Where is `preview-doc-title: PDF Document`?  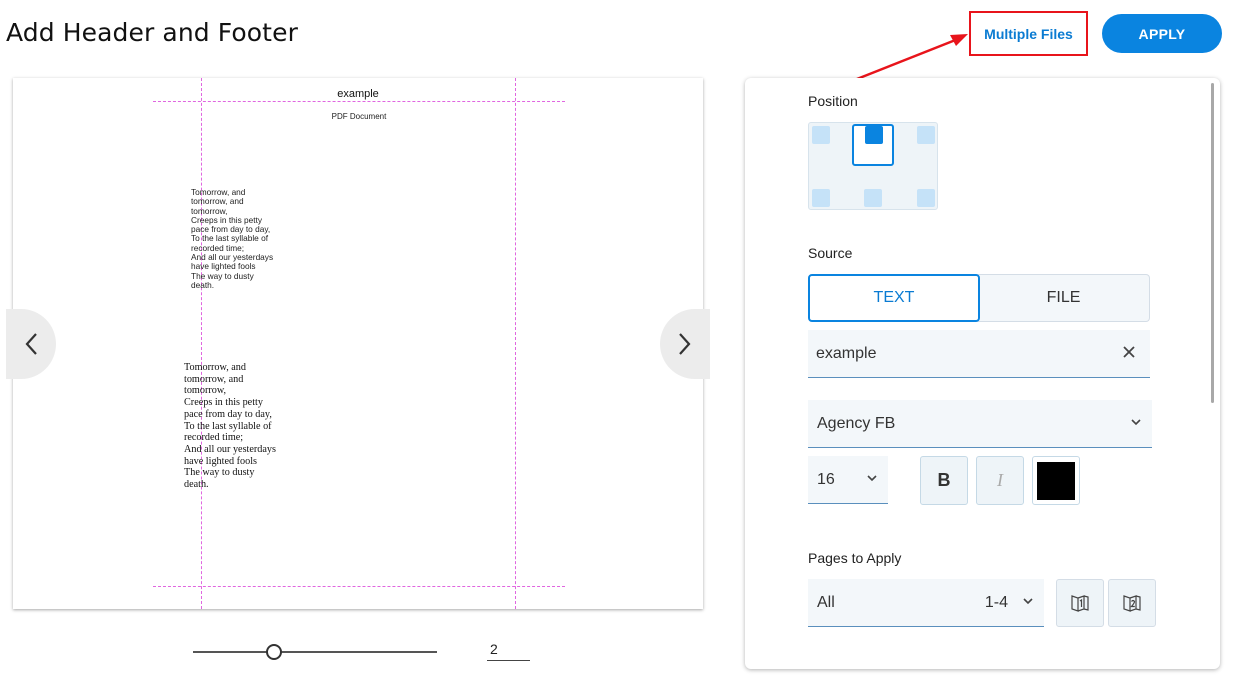 preview-doc-title: PDF Document is located at coordinates (359, 116).